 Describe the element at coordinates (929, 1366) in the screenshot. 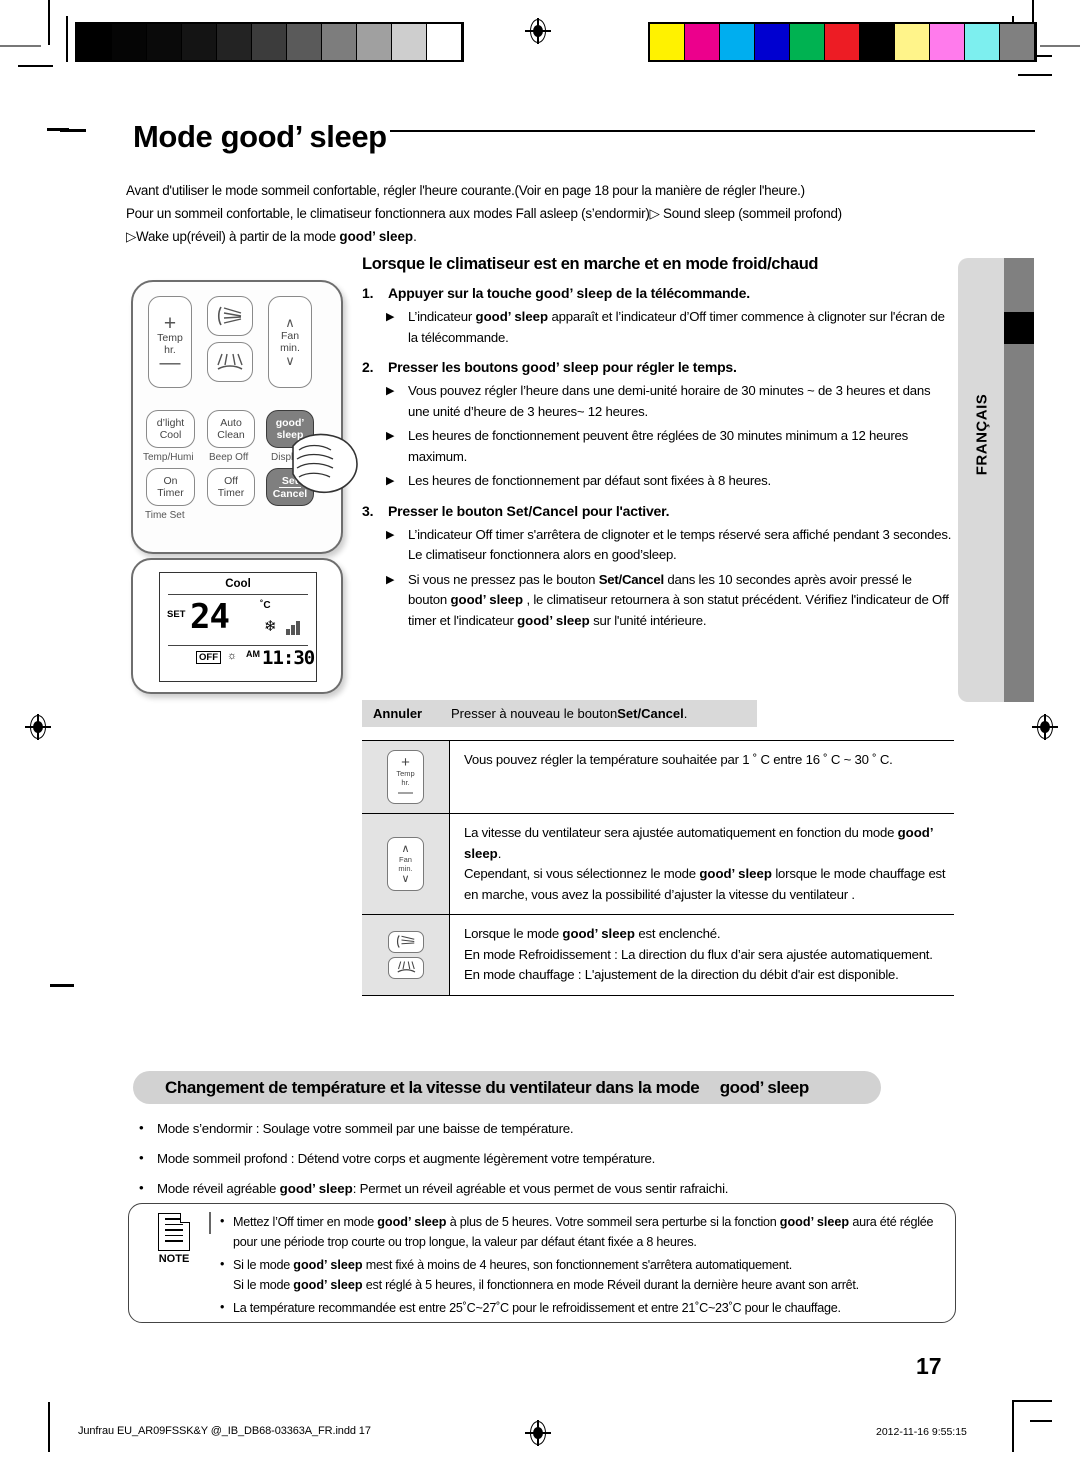

I see `page-number: 17` at that location.